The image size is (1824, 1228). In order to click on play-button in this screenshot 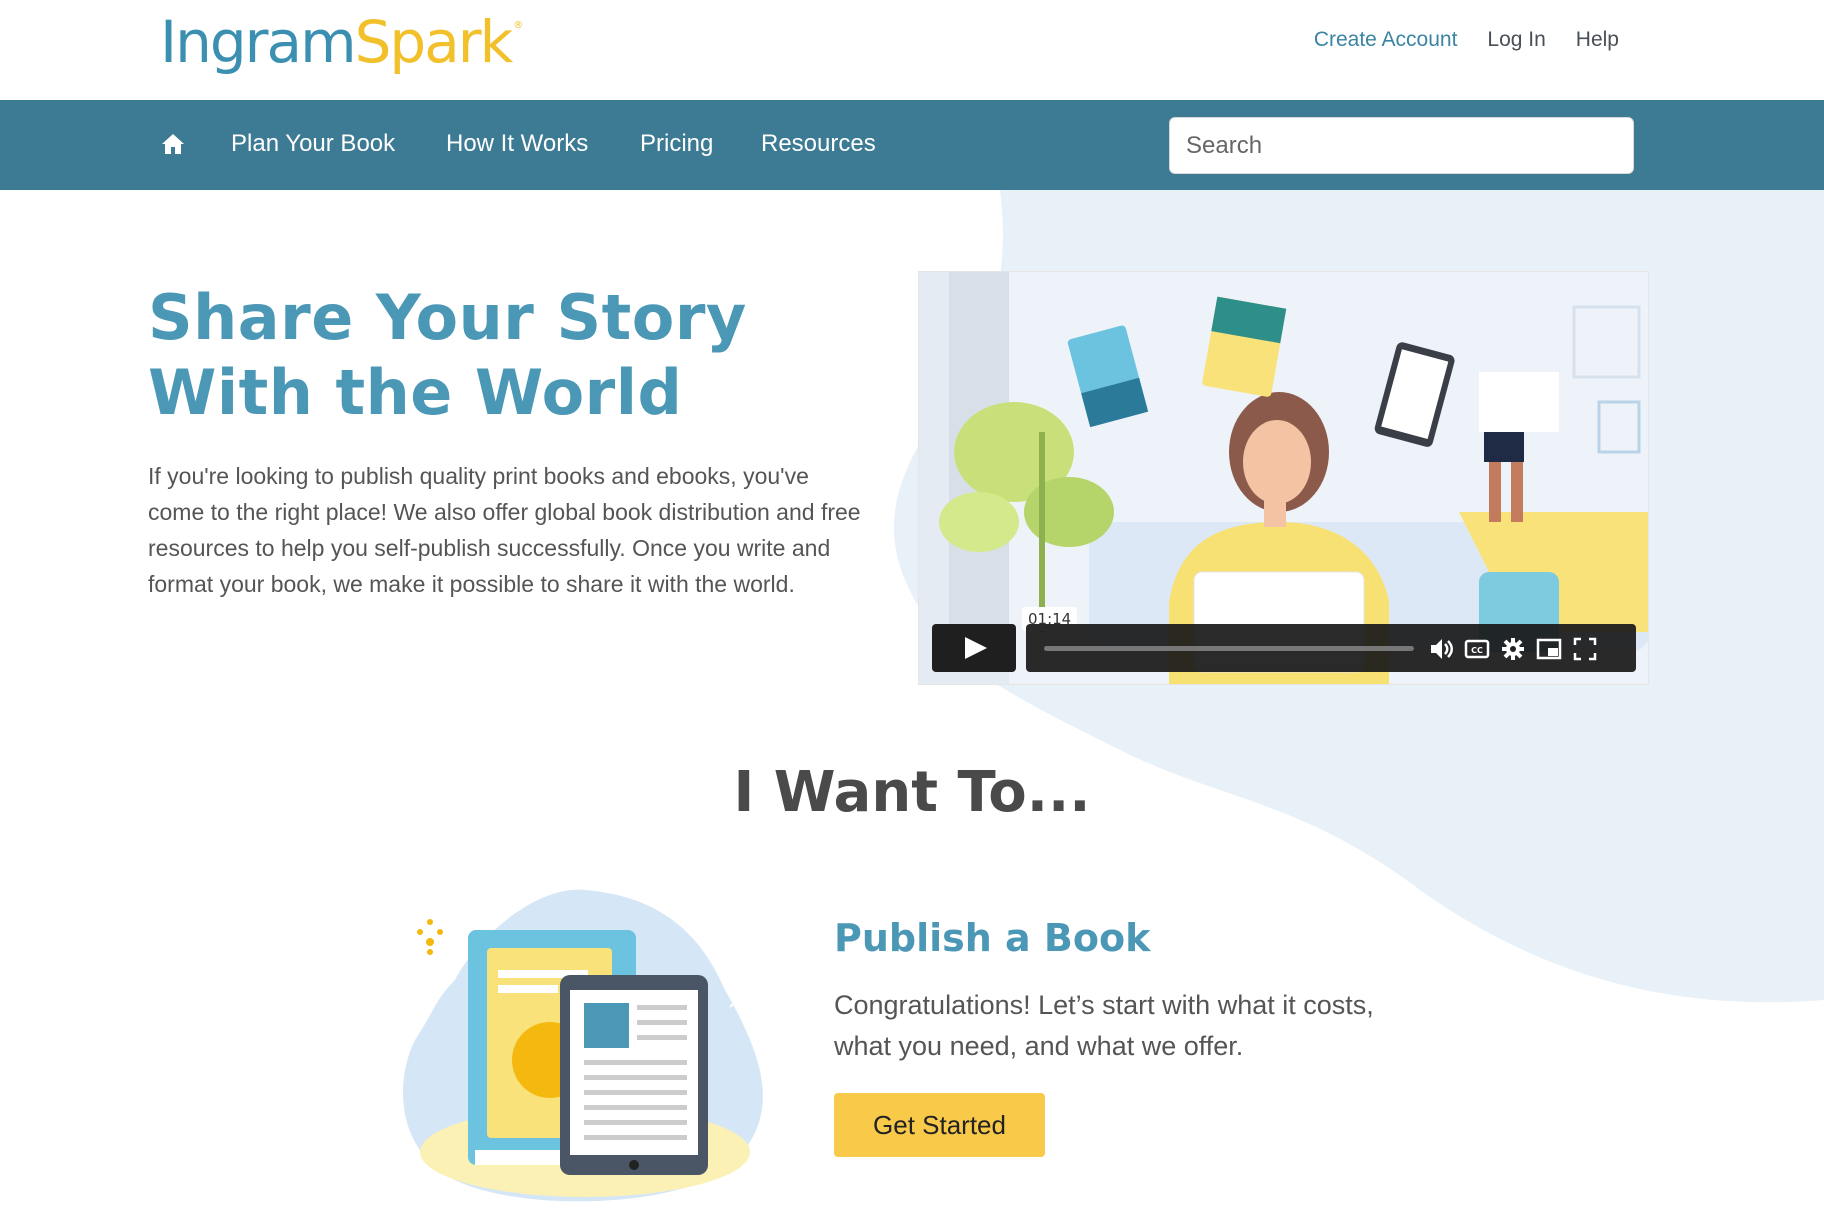, I will do `click(974, 648)`.